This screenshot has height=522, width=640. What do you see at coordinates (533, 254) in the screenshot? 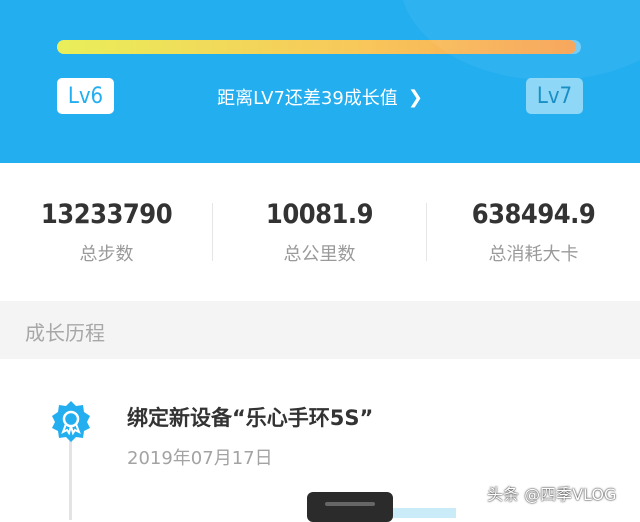
I see `stat-label: 总消耗大卡` at bounding box center [533, 254].